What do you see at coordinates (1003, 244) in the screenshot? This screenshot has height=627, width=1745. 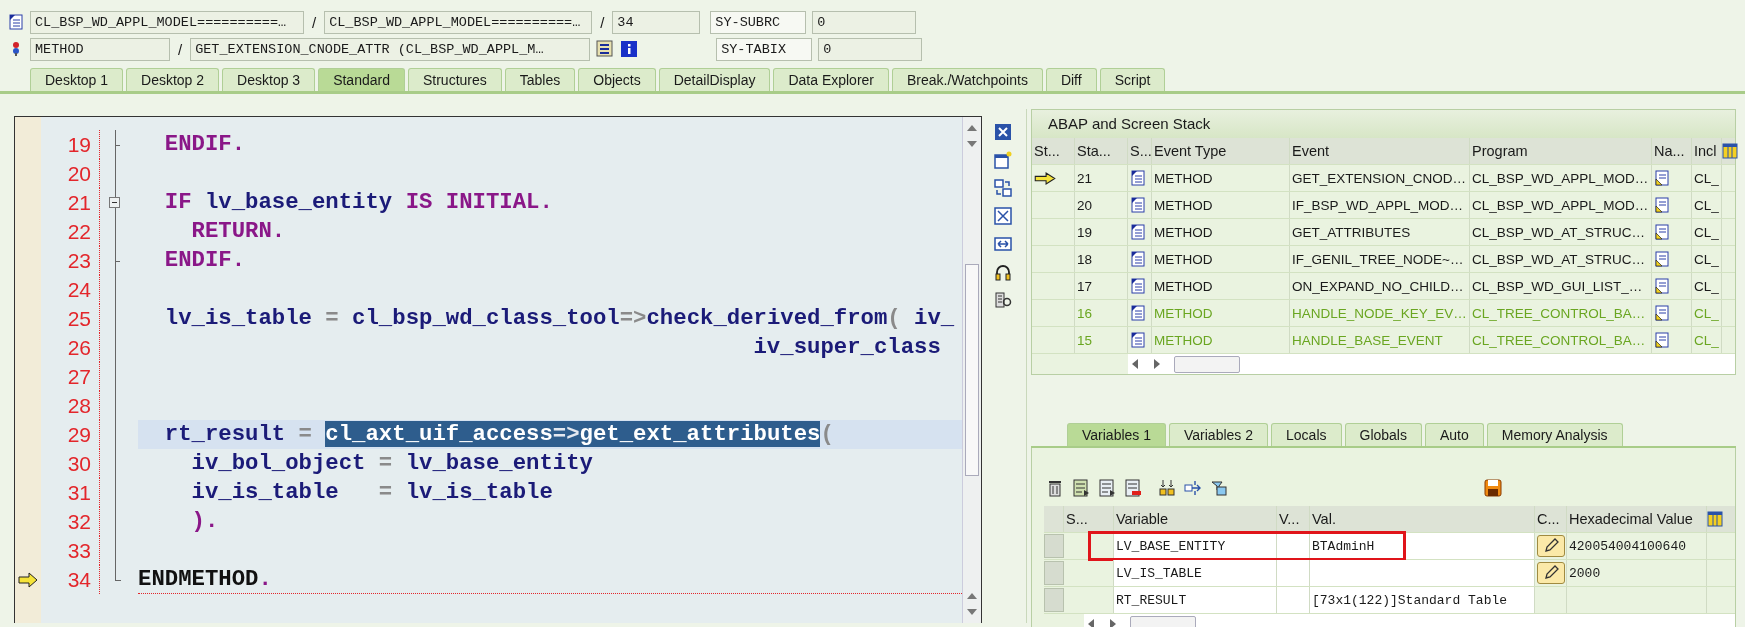 I see `resize-width-icon` at bounding box center [1003, 244].